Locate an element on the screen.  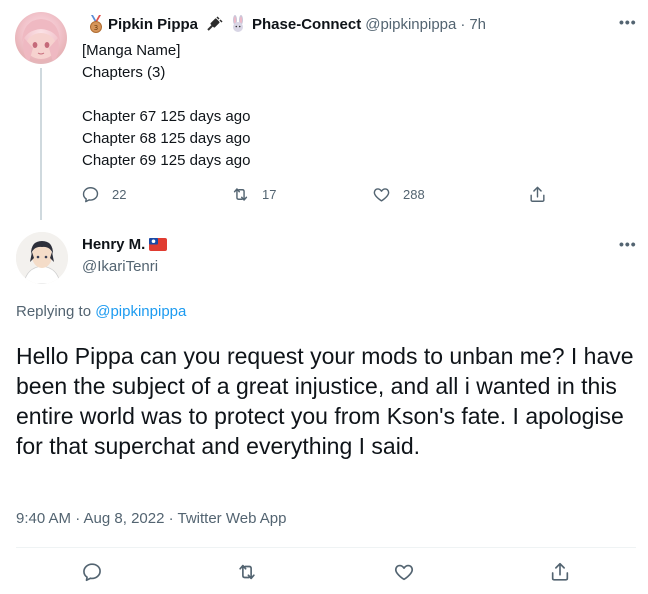
reply-author-row: Henry M. is located at coordinates (125, 244).